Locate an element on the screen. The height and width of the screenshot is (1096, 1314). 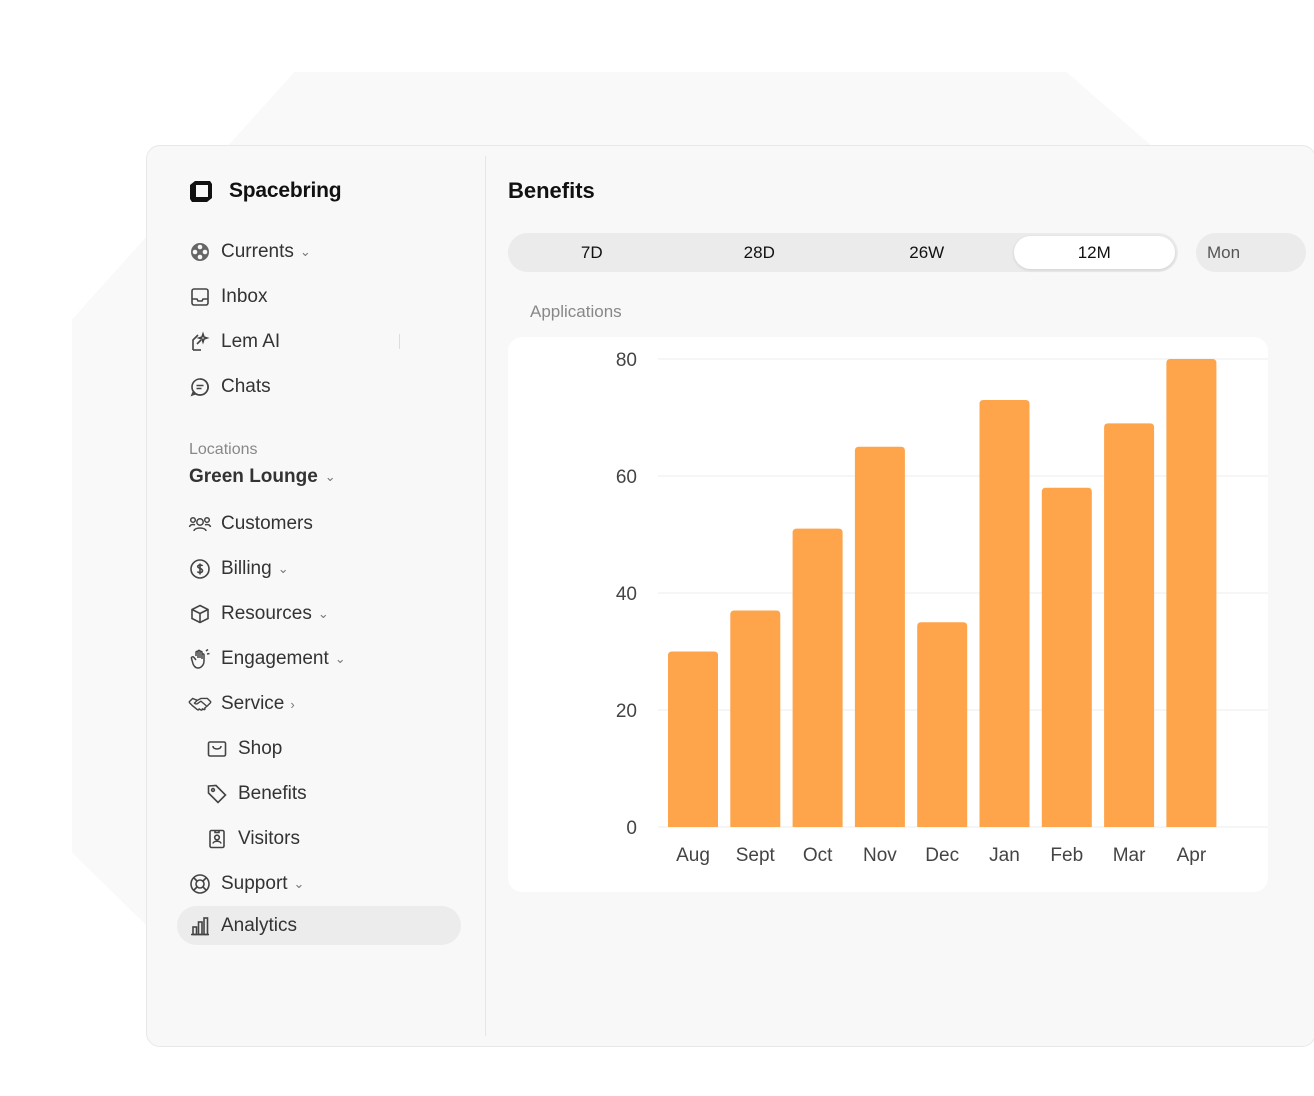
y-tick-label: 0 is located at coordinates (631, 828).